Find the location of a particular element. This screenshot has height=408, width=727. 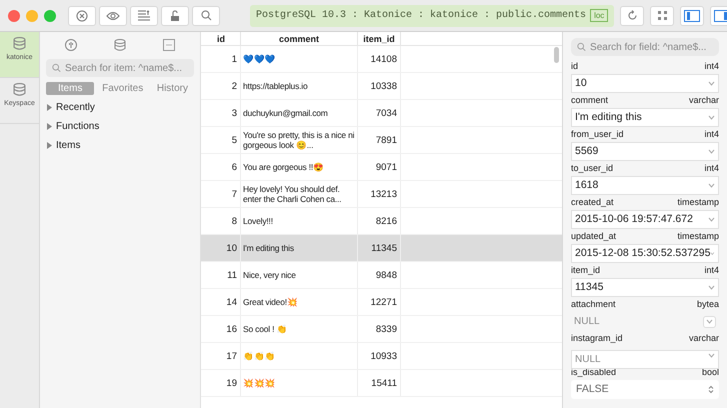

lock-icon is located at coordinates (175, 16).